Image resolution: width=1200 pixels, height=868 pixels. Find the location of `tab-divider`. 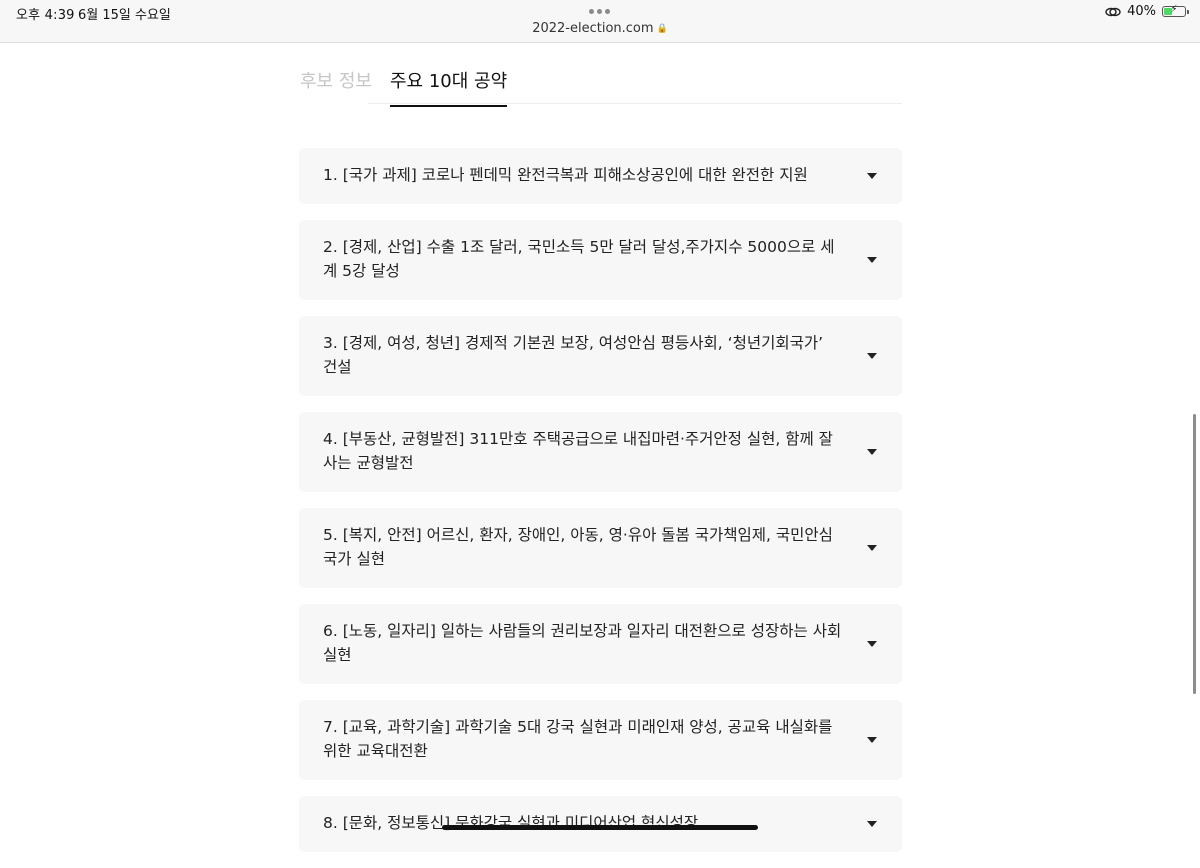

tab-divider is located at coordinates (635, 103).